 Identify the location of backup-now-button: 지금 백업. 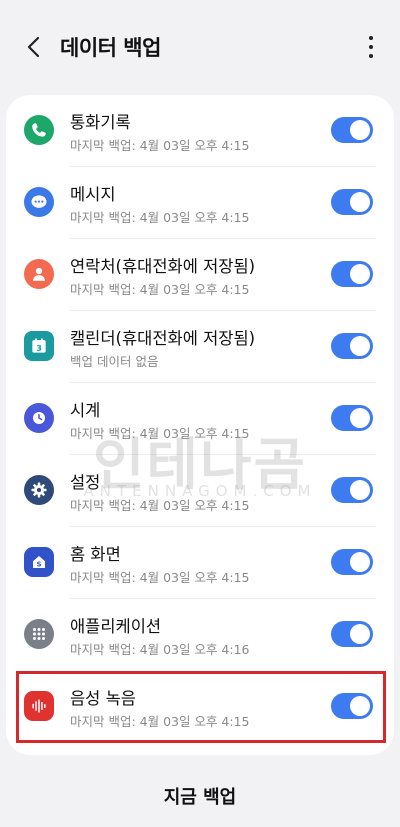
(200, 796).